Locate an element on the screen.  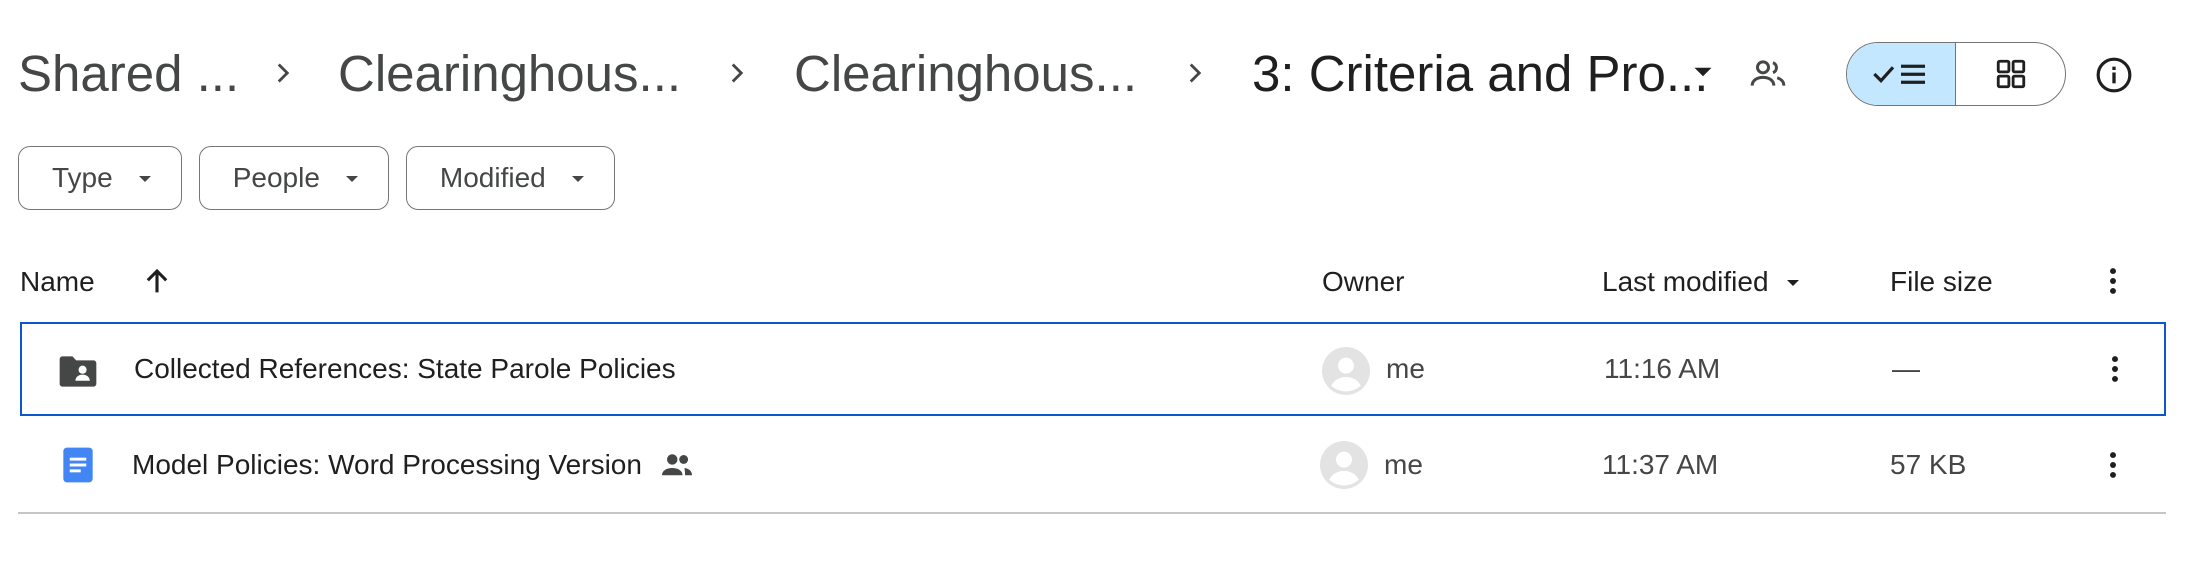
grid-view-button is located at coordinates (2010, 74).